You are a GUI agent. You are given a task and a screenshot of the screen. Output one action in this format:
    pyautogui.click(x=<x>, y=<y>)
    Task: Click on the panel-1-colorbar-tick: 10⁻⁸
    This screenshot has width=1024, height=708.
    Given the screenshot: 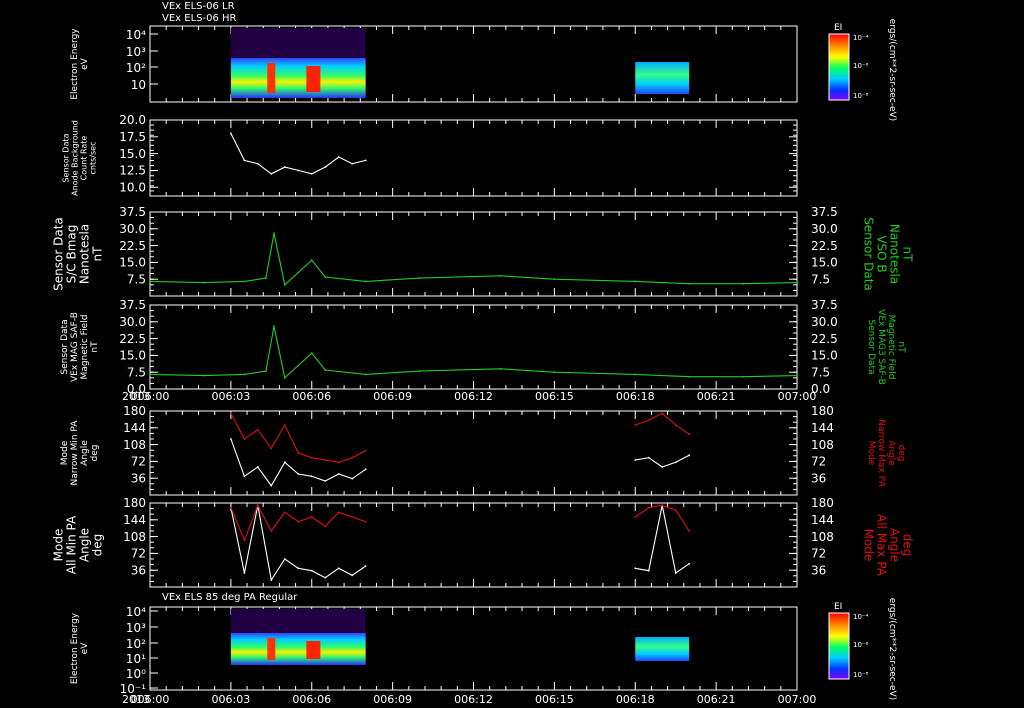 What is the action you would take?
    pyautogui.click(x=861, y=96)
    